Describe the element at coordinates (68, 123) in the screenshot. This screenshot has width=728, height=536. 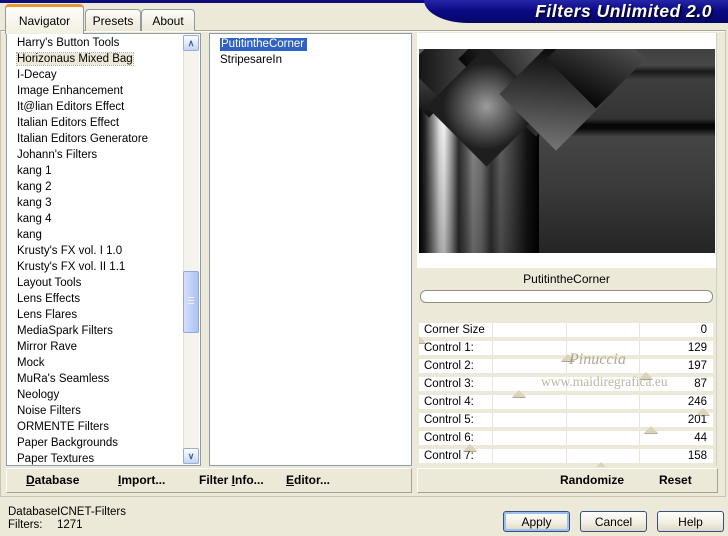
I see `category-item-label: Italian Editors Effect` at that location.